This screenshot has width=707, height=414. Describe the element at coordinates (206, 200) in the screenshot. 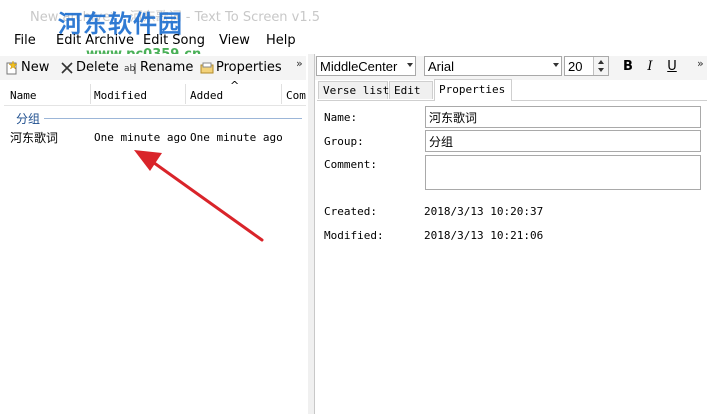

I see `annotation-arrow-shaft` at that location.